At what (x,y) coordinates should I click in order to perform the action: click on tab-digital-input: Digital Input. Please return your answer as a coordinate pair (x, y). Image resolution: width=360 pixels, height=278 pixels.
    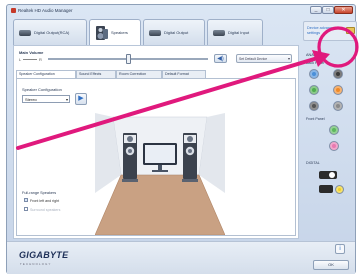
    Looking at the image, I should click on (235, 32).